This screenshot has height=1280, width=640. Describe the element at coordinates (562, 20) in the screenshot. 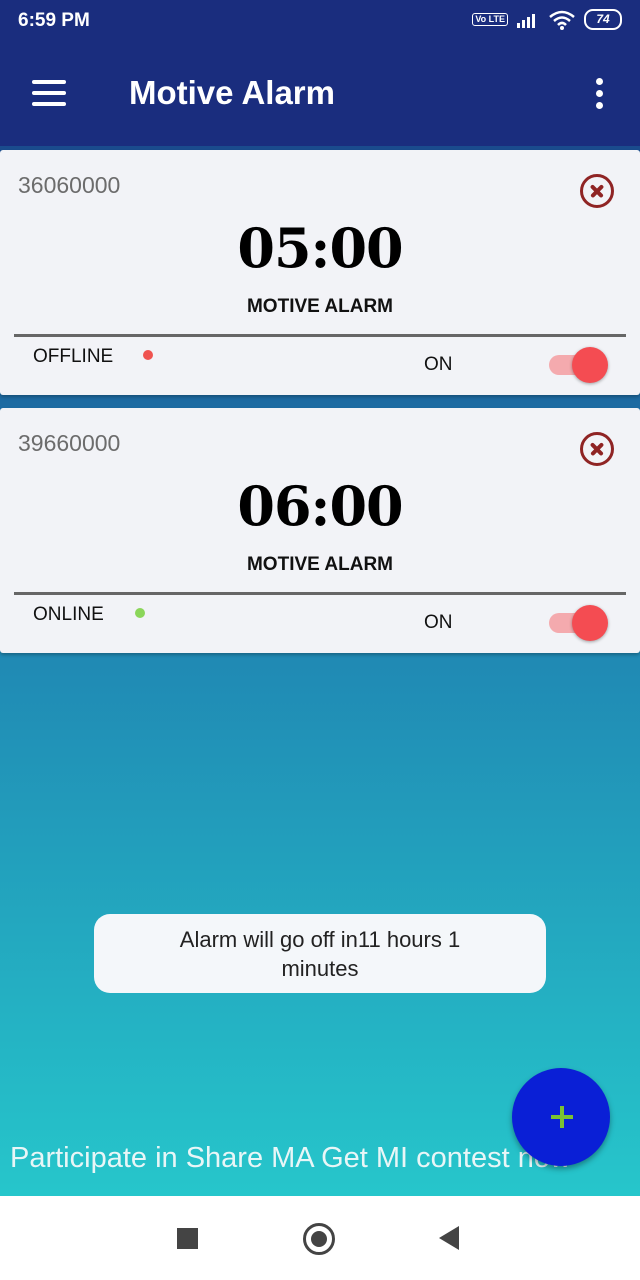

I see `wifi-icon` at that location.